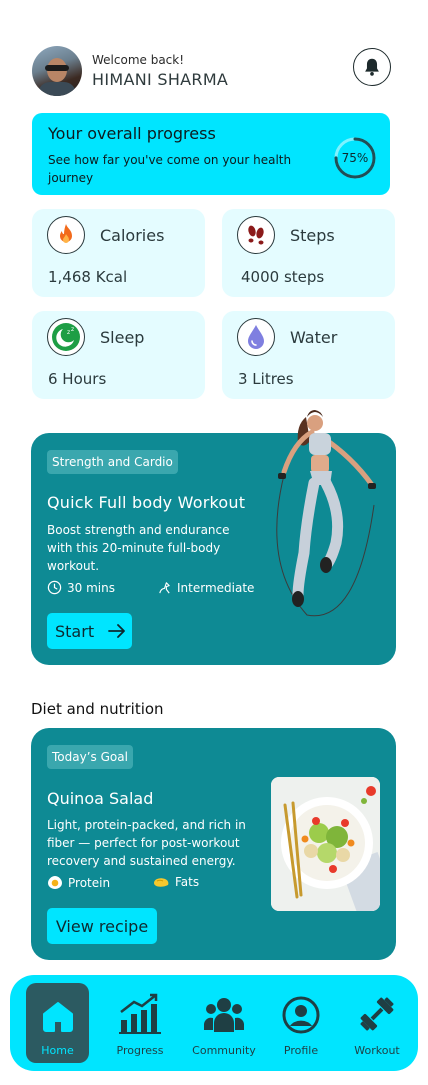  Describe the element at coordinates (116, 631) in the screenshot. I see `arrow-right-icon` at that location.